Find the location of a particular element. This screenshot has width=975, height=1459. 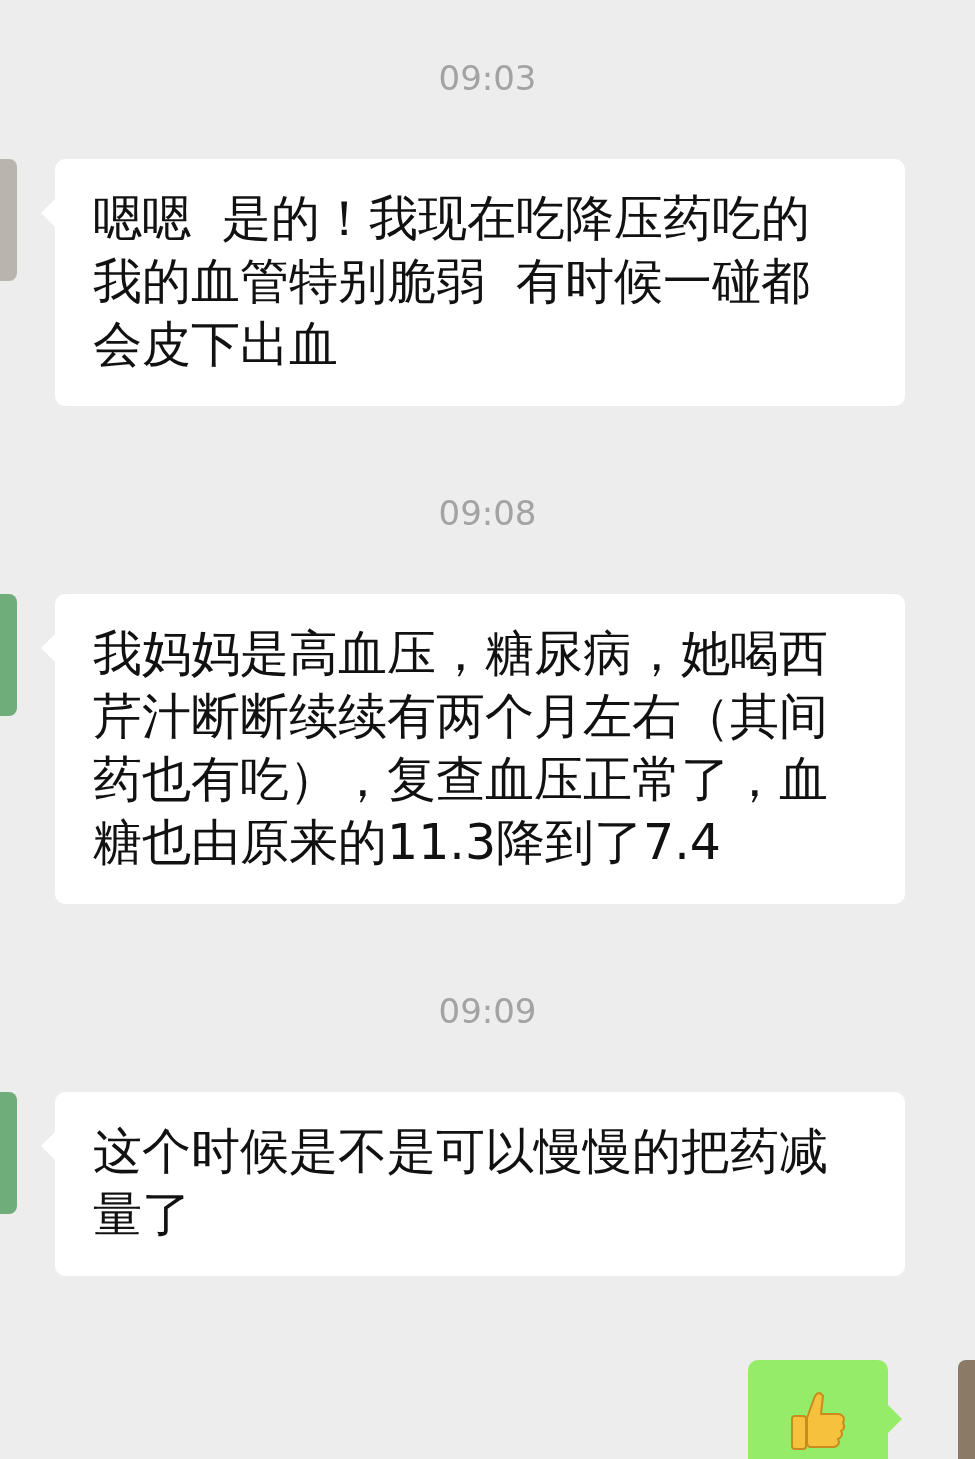

timestamp: 09:09 is located at coordinates (487, 1011).